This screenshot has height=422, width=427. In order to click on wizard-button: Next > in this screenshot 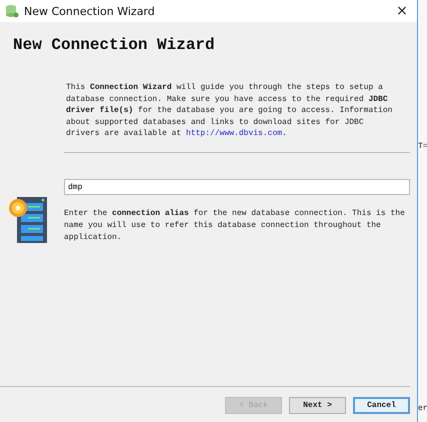, I will do `click(317, 405)`.